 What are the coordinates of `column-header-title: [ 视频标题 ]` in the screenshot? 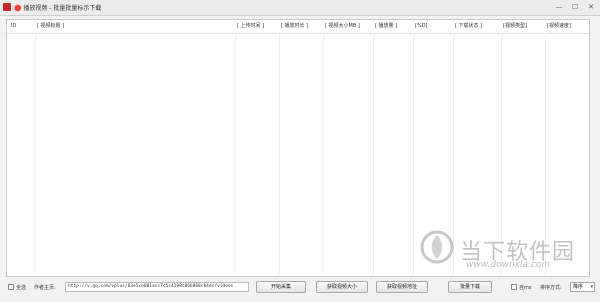 It's located at (135, 26).